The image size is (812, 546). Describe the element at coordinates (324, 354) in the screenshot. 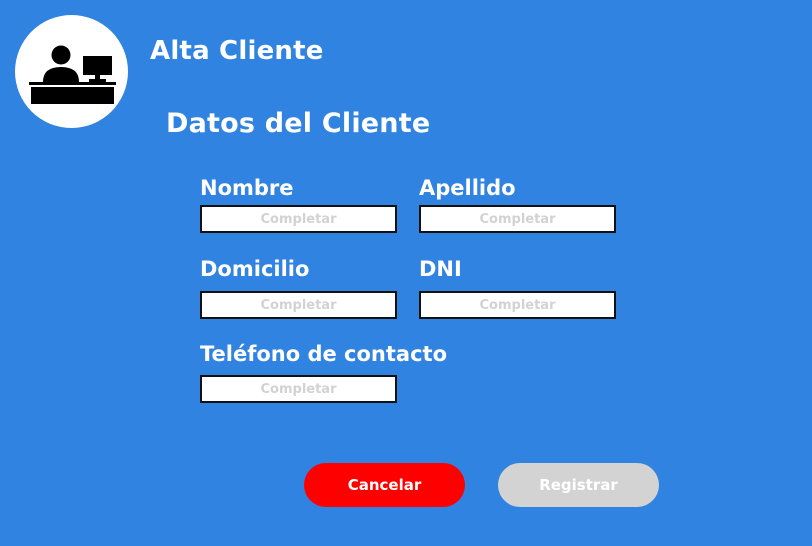

I see `telefono-label: Teléfono de contacto` at that location.